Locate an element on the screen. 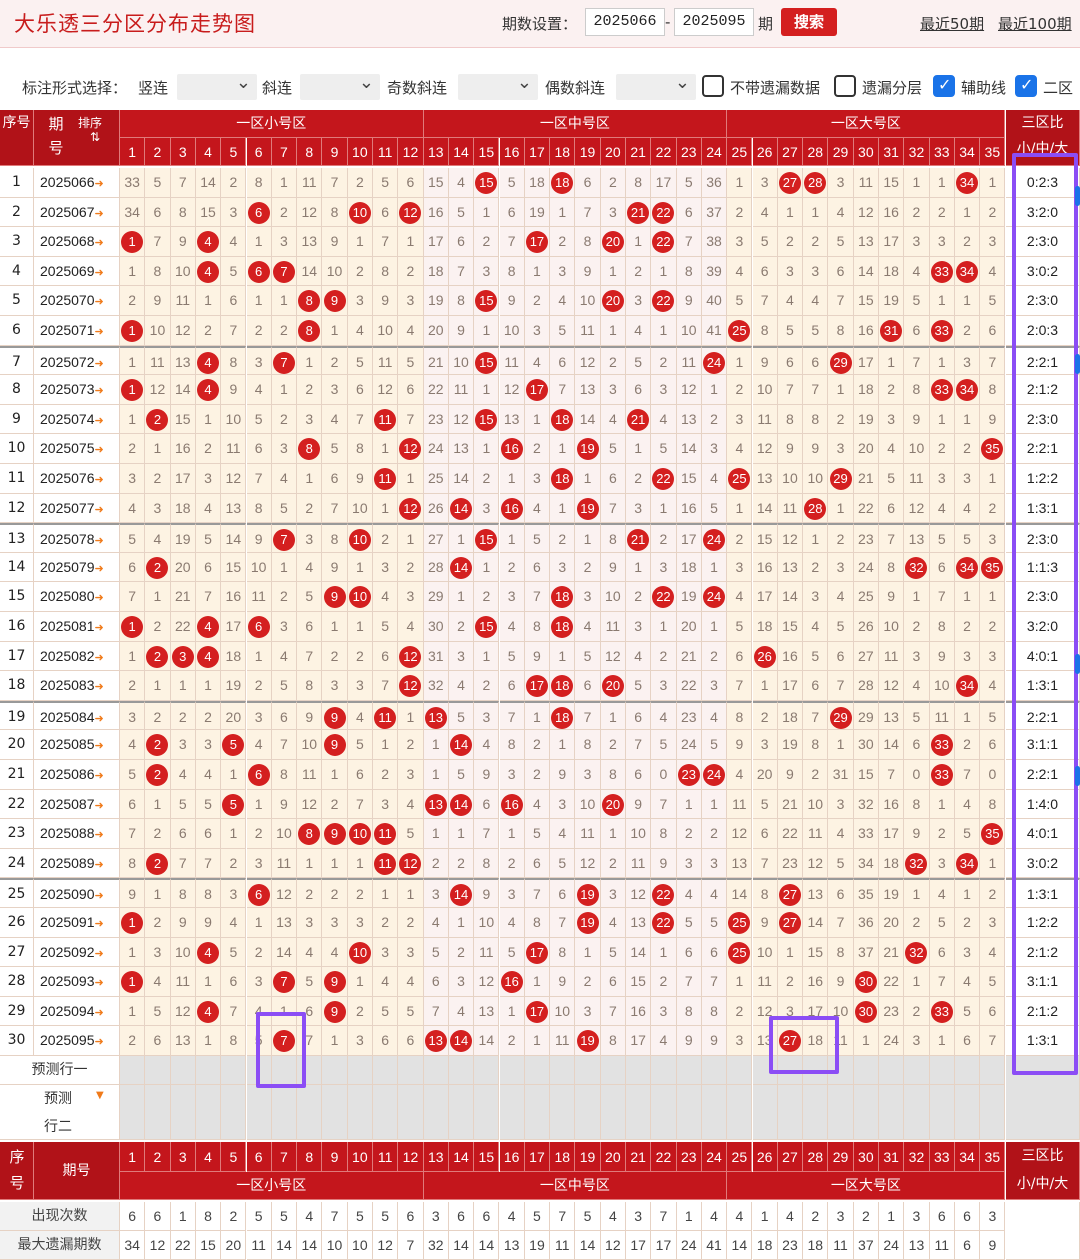  search-button: 搜索 is located at coordinates (809, 22).